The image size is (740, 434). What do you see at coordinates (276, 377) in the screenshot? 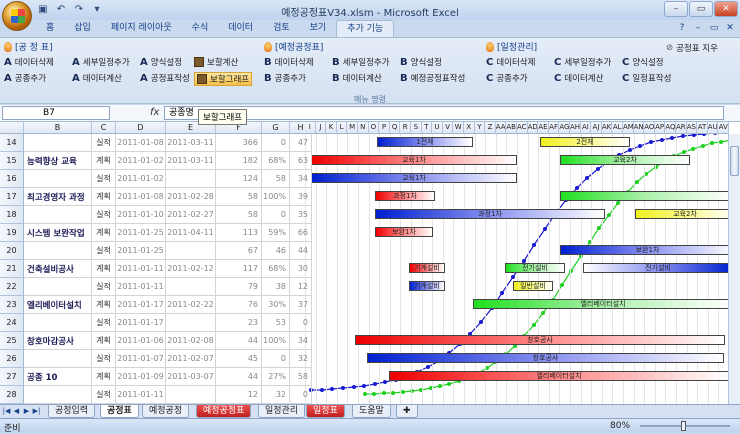
I see `cell-pct: 27%` at bounding box center [276, 377].